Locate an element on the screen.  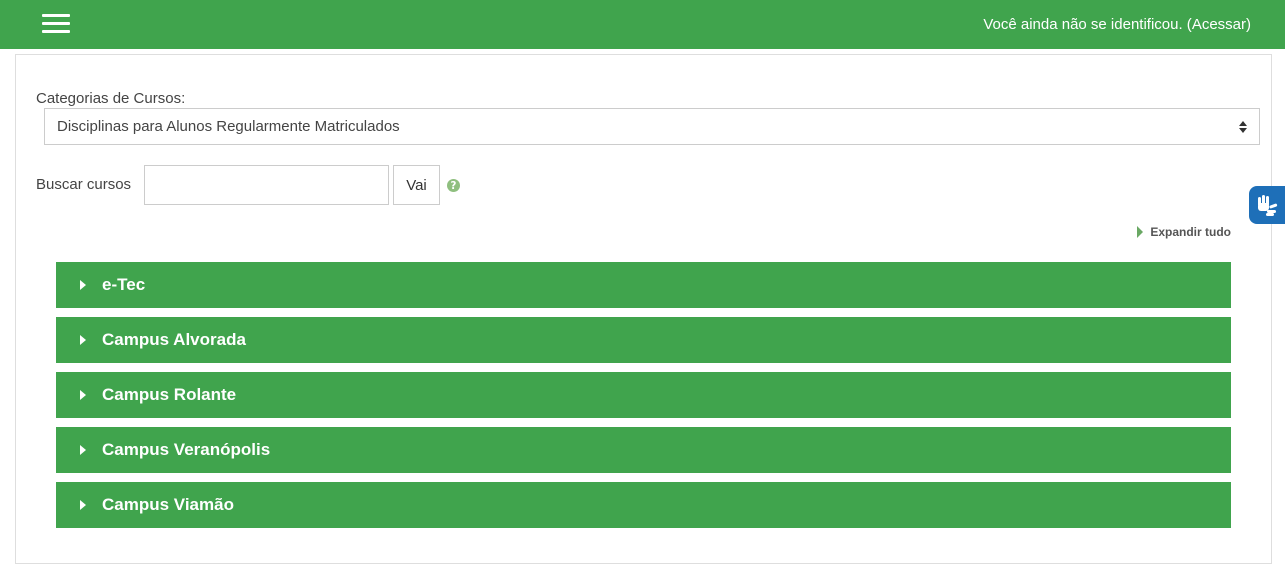
category-campus-veranopolis: Campus Veranópolis is located at coordinates (643, 450).